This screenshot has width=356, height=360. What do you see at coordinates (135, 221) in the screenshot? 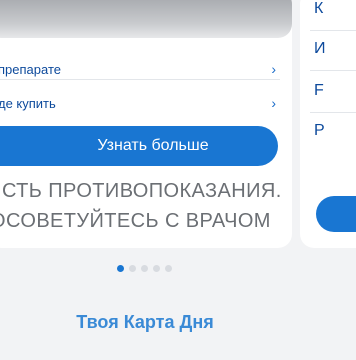
I see `warning-line: ОСОВЕТУЙТЕСЬ С ВРАЧОМ` at bounding box center [135, 221].